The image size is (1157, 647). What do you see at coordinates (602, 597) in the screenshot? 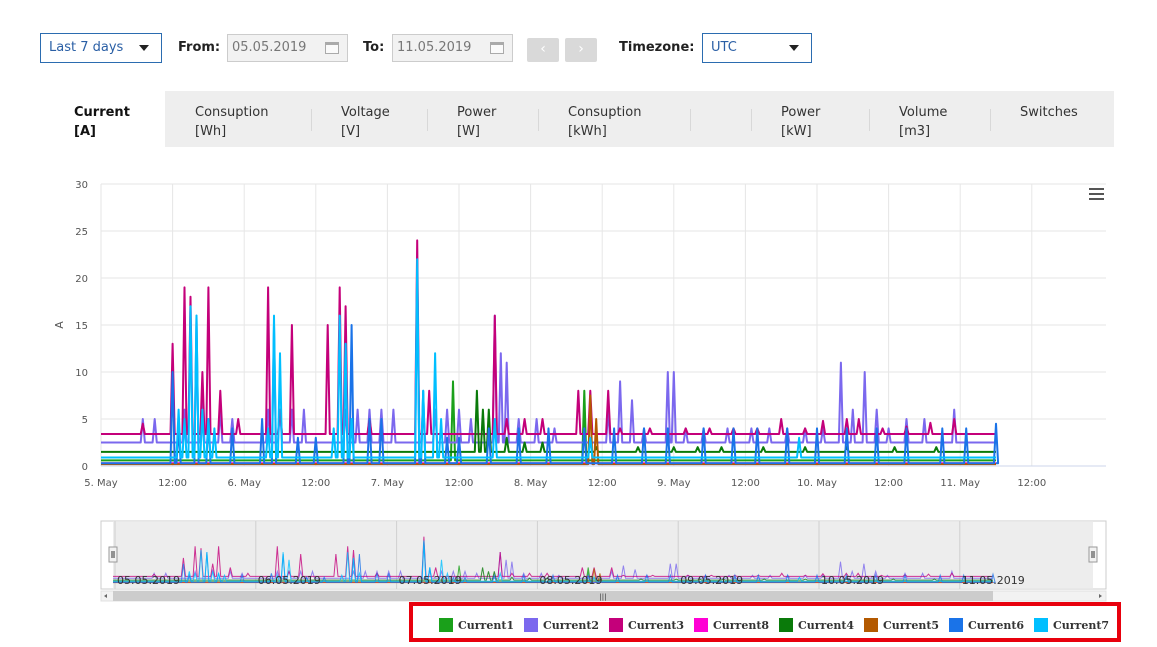
I see `scrollbar-grip-icon: |||` at bounding box center [602, 597].